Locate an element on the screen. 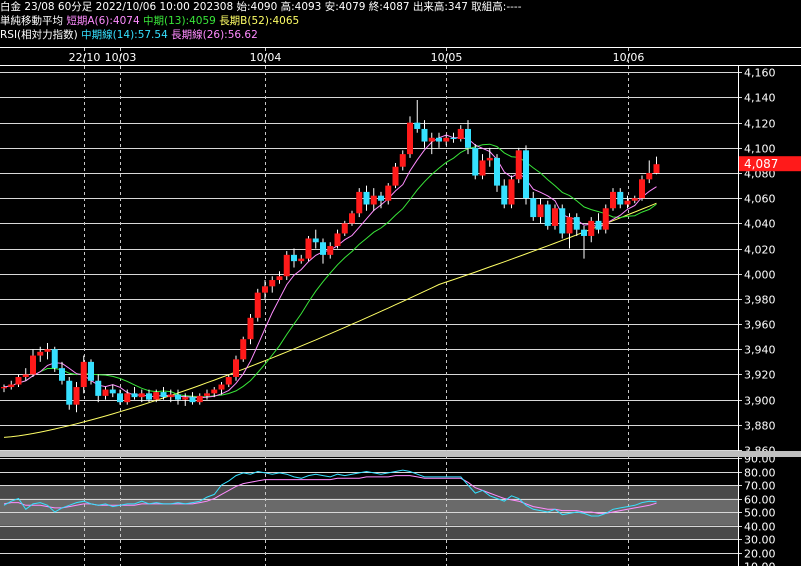 This screenshot has width=801, height=566. rsi-tick-label: 50.00 is located at coordinates (760, 513).